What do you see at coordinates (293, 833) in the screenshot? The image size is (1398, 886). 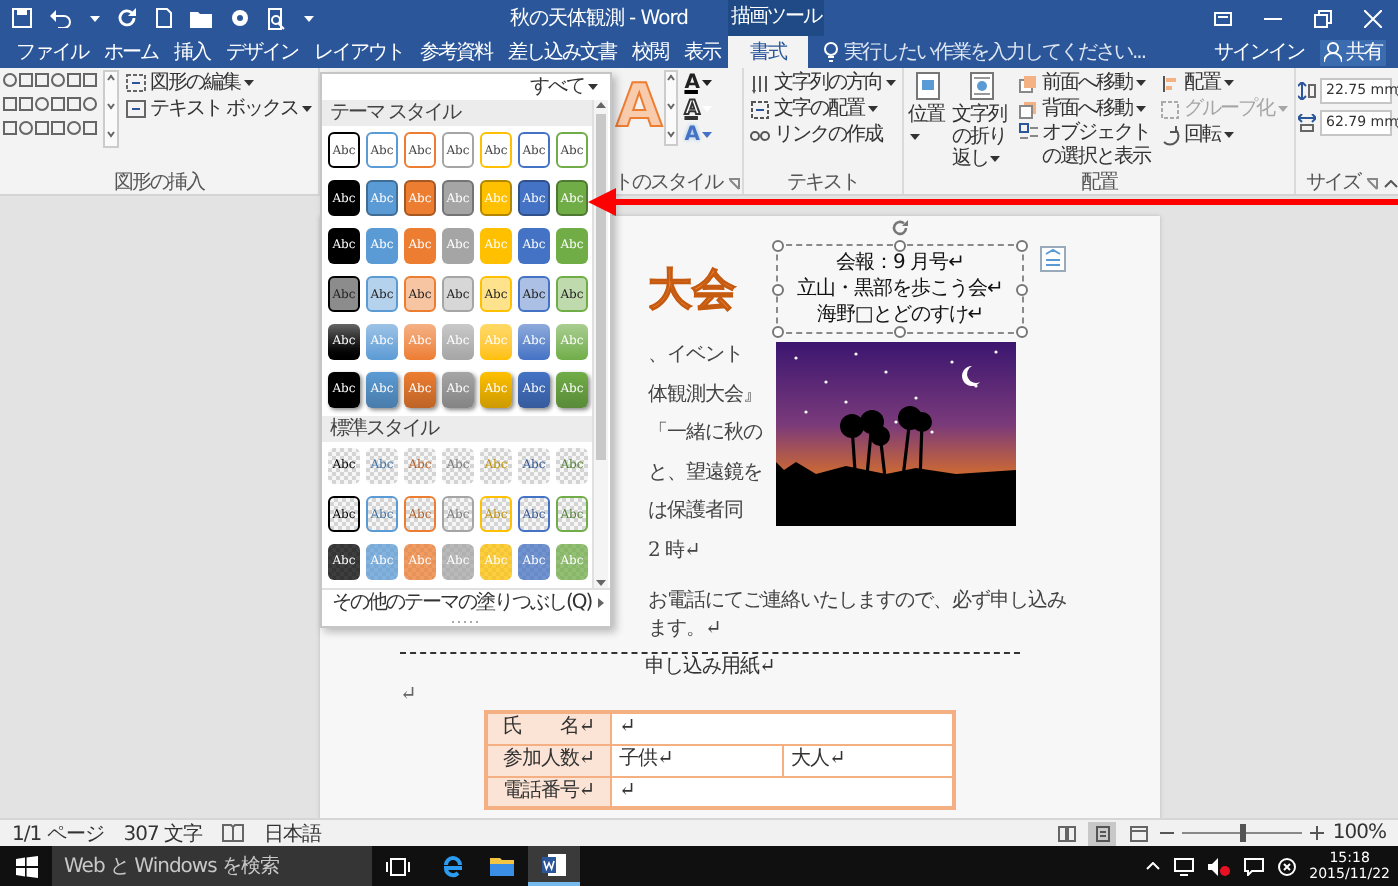 I see `language-indicator: 日本語` at bounding box center [293, 833].